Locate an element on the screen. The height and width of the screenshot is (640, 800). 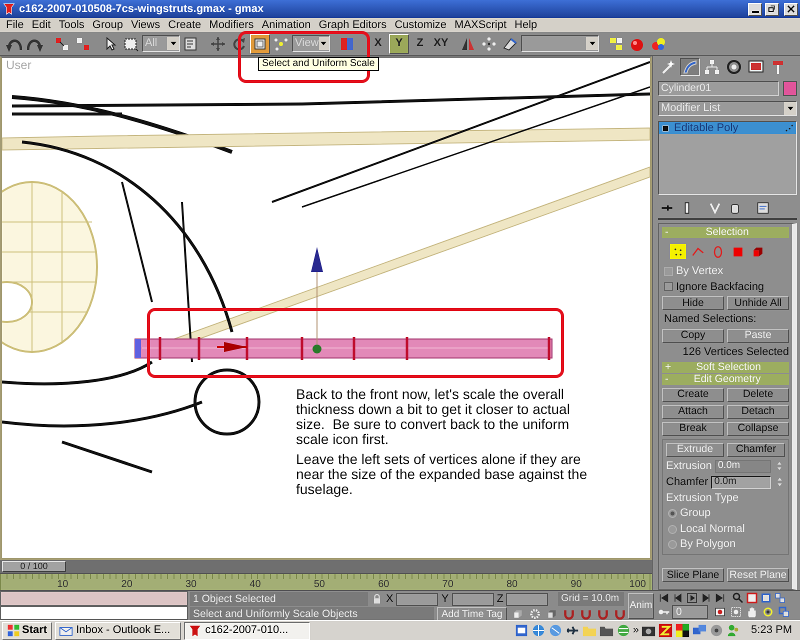
restore-button is located at coordinates (772, 9).